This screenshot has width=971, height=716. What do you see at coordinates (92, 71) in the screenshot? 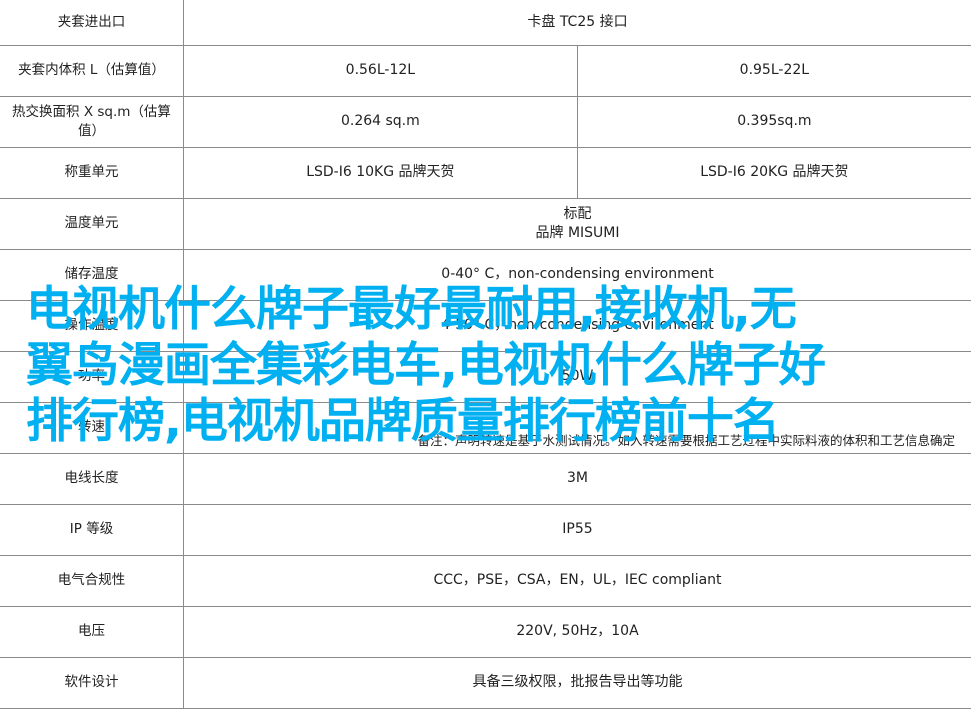
I see `row-label: 夹套内体积 L（估算值）` at bounding box center [92, 71].